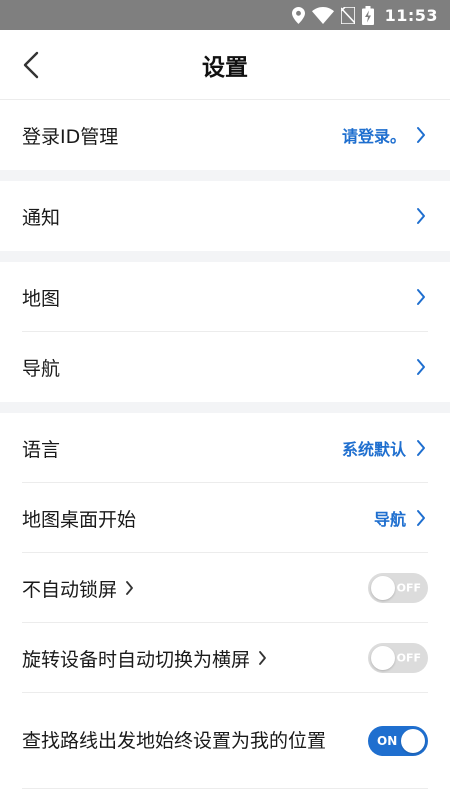  I want to click on status-time: 11:53, so click(411, 15).